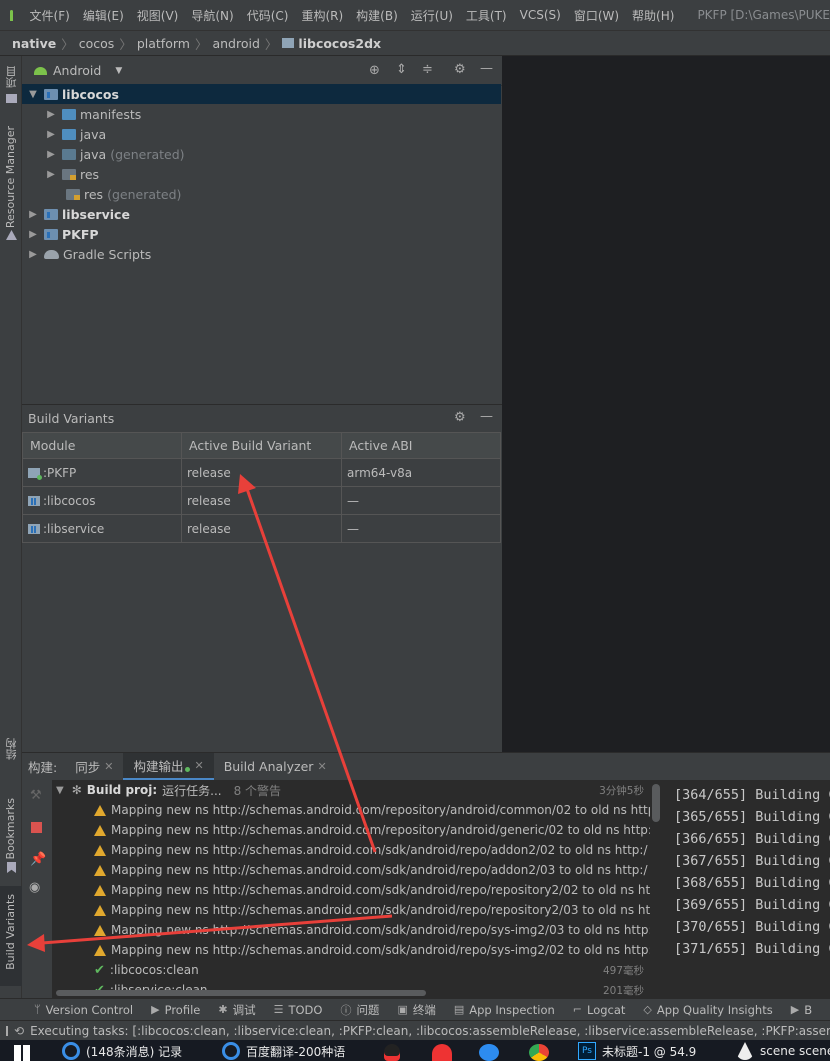  What do you see at coordinates (298, 1010) in the screenshot?
I see `tool-todo: ☰ TODO` at bounding box center [298, 1010].